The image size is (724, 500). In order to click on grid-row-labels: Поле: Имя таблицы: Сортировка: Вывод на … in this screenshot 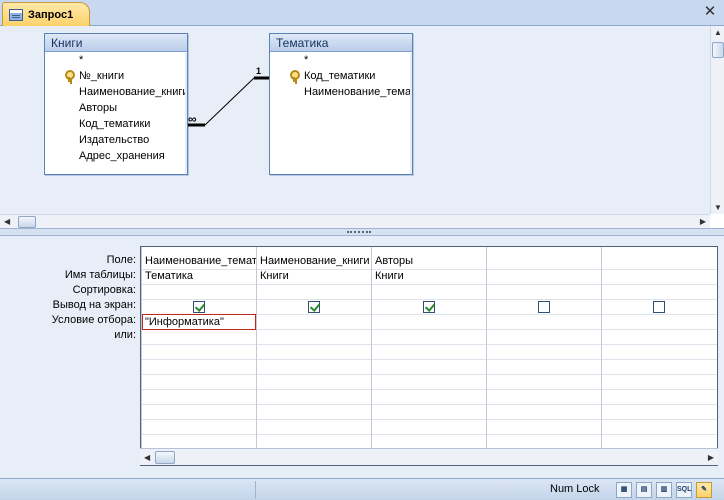, I will do `click(94, 298)`.